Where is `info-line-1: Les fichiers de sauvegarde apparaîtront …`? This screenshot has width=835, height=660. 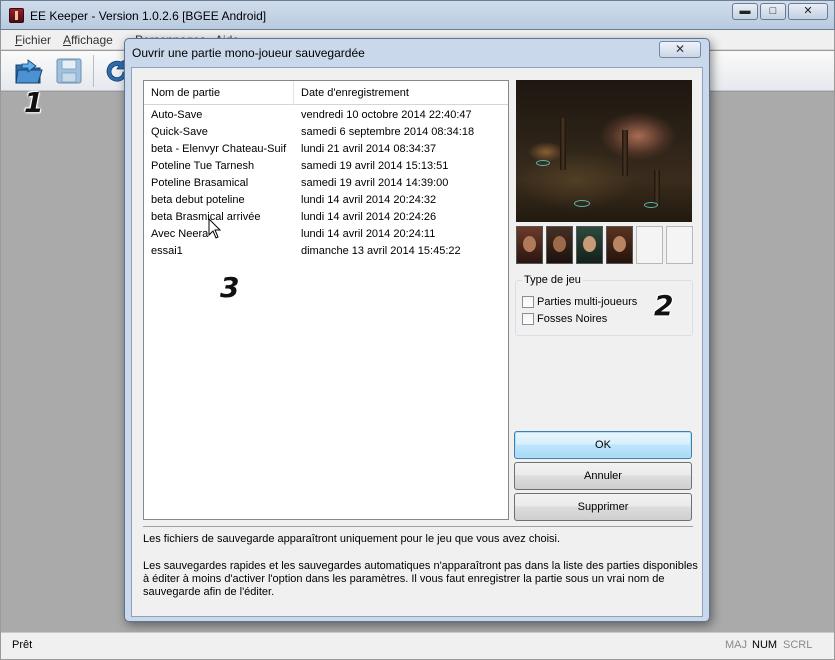
info-line-1: Les fichiers de sauvegarde apparaîtront … is located at coordinates (352, 539).